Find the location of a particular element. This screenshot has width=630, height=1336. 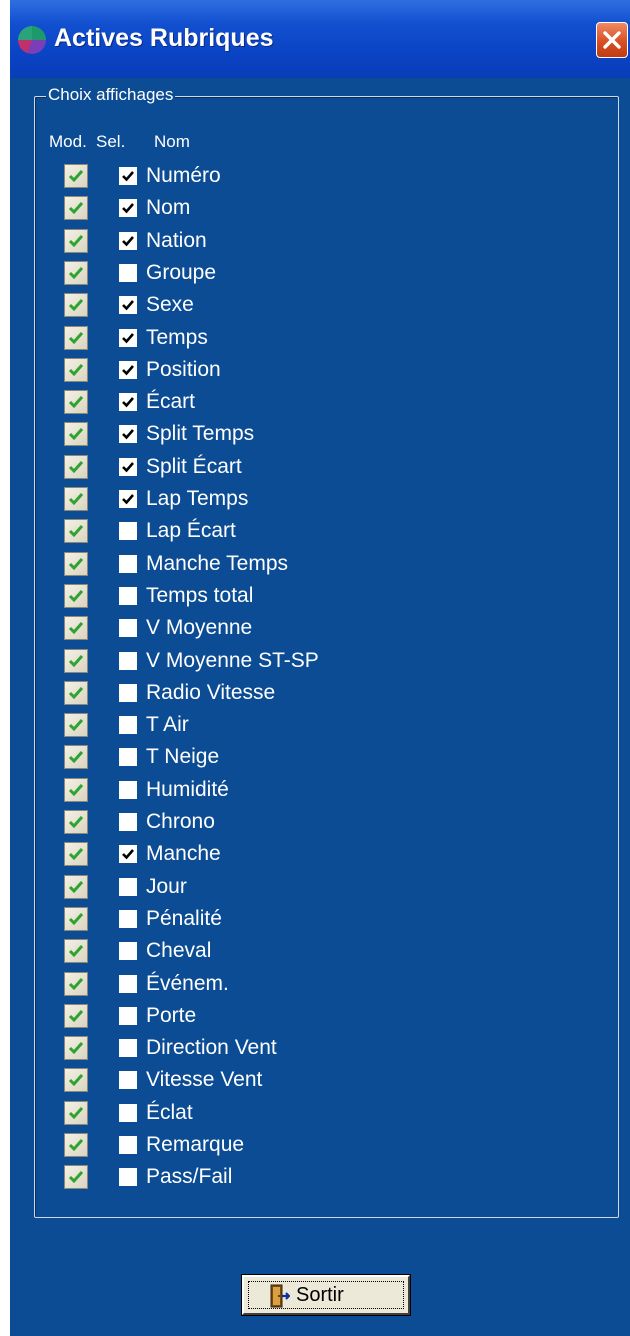

column-header-nom: Nom is located at coordinates (172, 141).